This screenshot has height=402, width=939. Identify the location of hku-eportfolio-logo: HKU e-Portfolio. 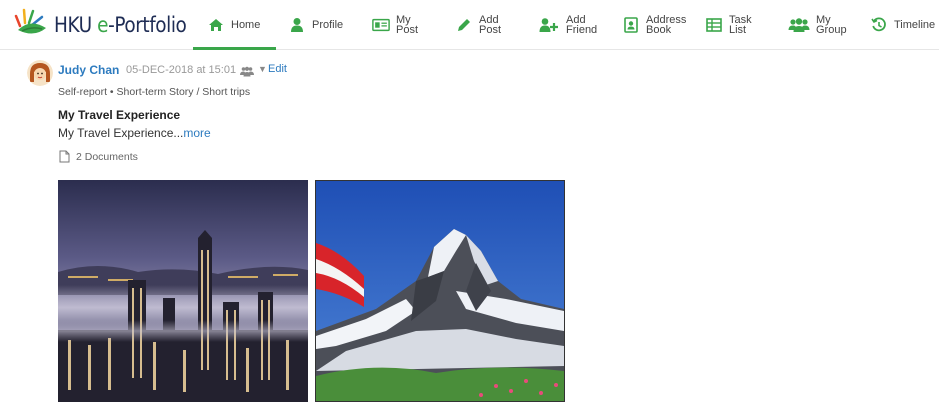
(108, 25).